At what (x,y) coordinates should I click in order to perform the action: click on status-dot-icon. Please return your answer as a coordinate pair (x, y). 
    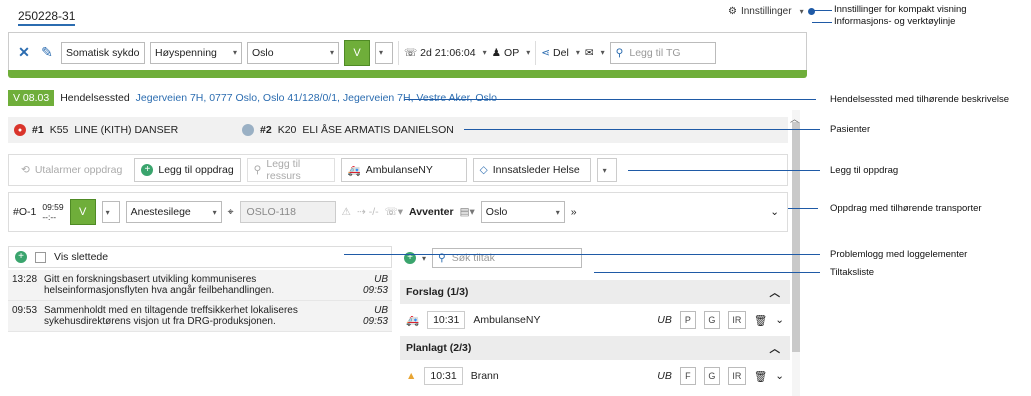
    Looking at the image, I should click on (248, 130).